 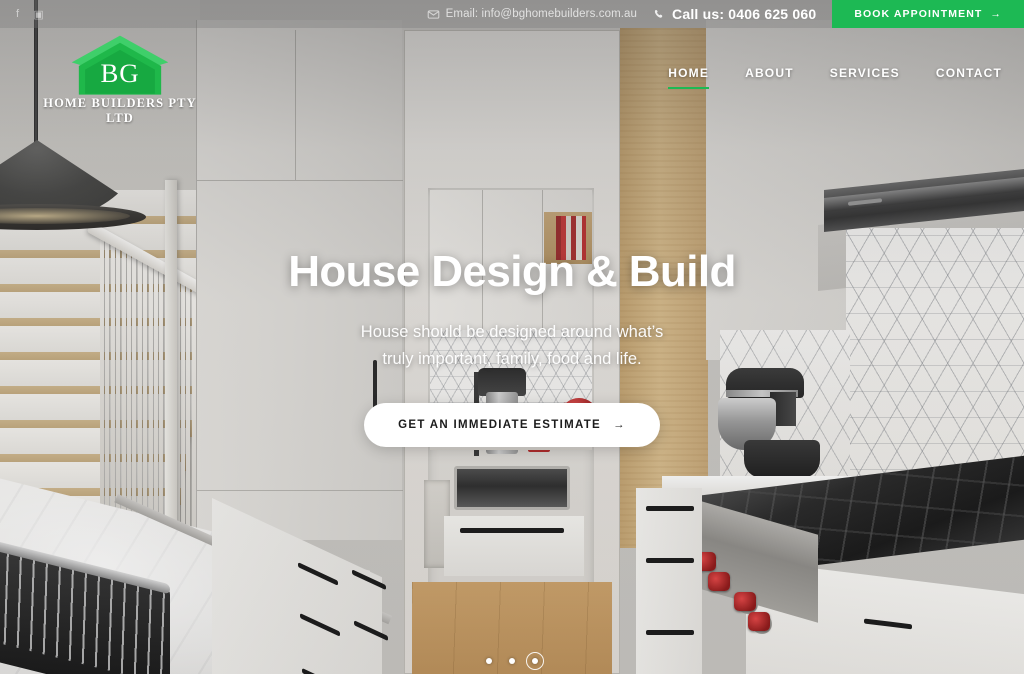 I want to click on book-appointment-label: BOOK APPOINTMENT, so click(x=918, y=14).